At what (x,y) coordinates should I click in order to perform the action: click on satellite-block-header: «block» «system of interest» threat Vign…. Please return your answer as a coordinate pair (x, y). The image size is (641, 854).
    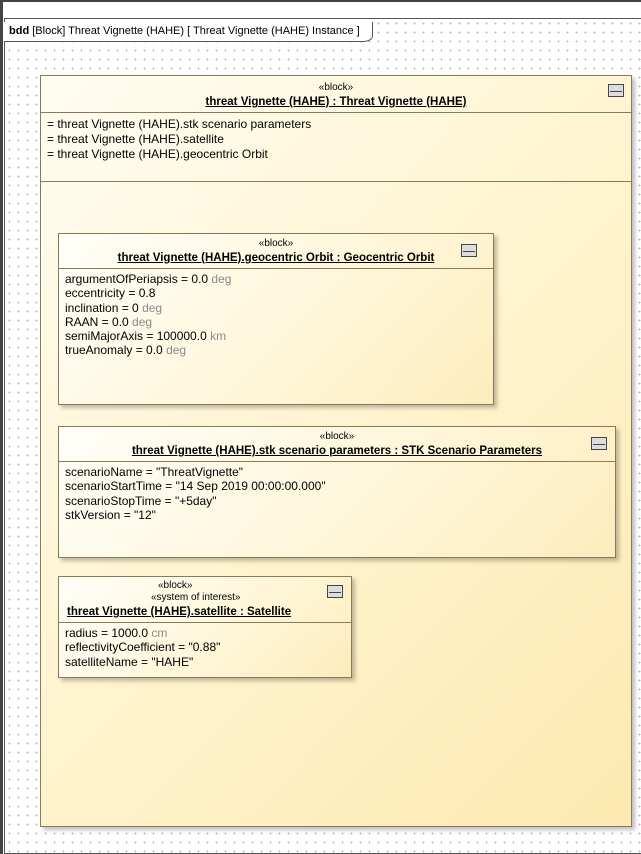
    Looking at the image, I should click on (205, 599).